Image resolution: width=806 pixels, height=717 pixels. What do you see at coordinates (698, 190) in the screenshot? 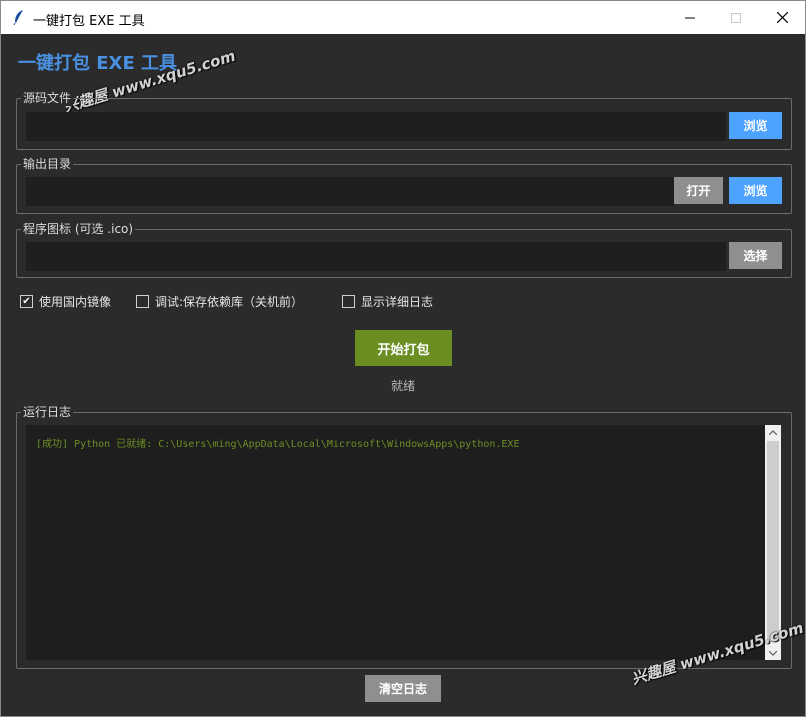
I see `output-open-button: 打开` at bounding box center [698, 190].